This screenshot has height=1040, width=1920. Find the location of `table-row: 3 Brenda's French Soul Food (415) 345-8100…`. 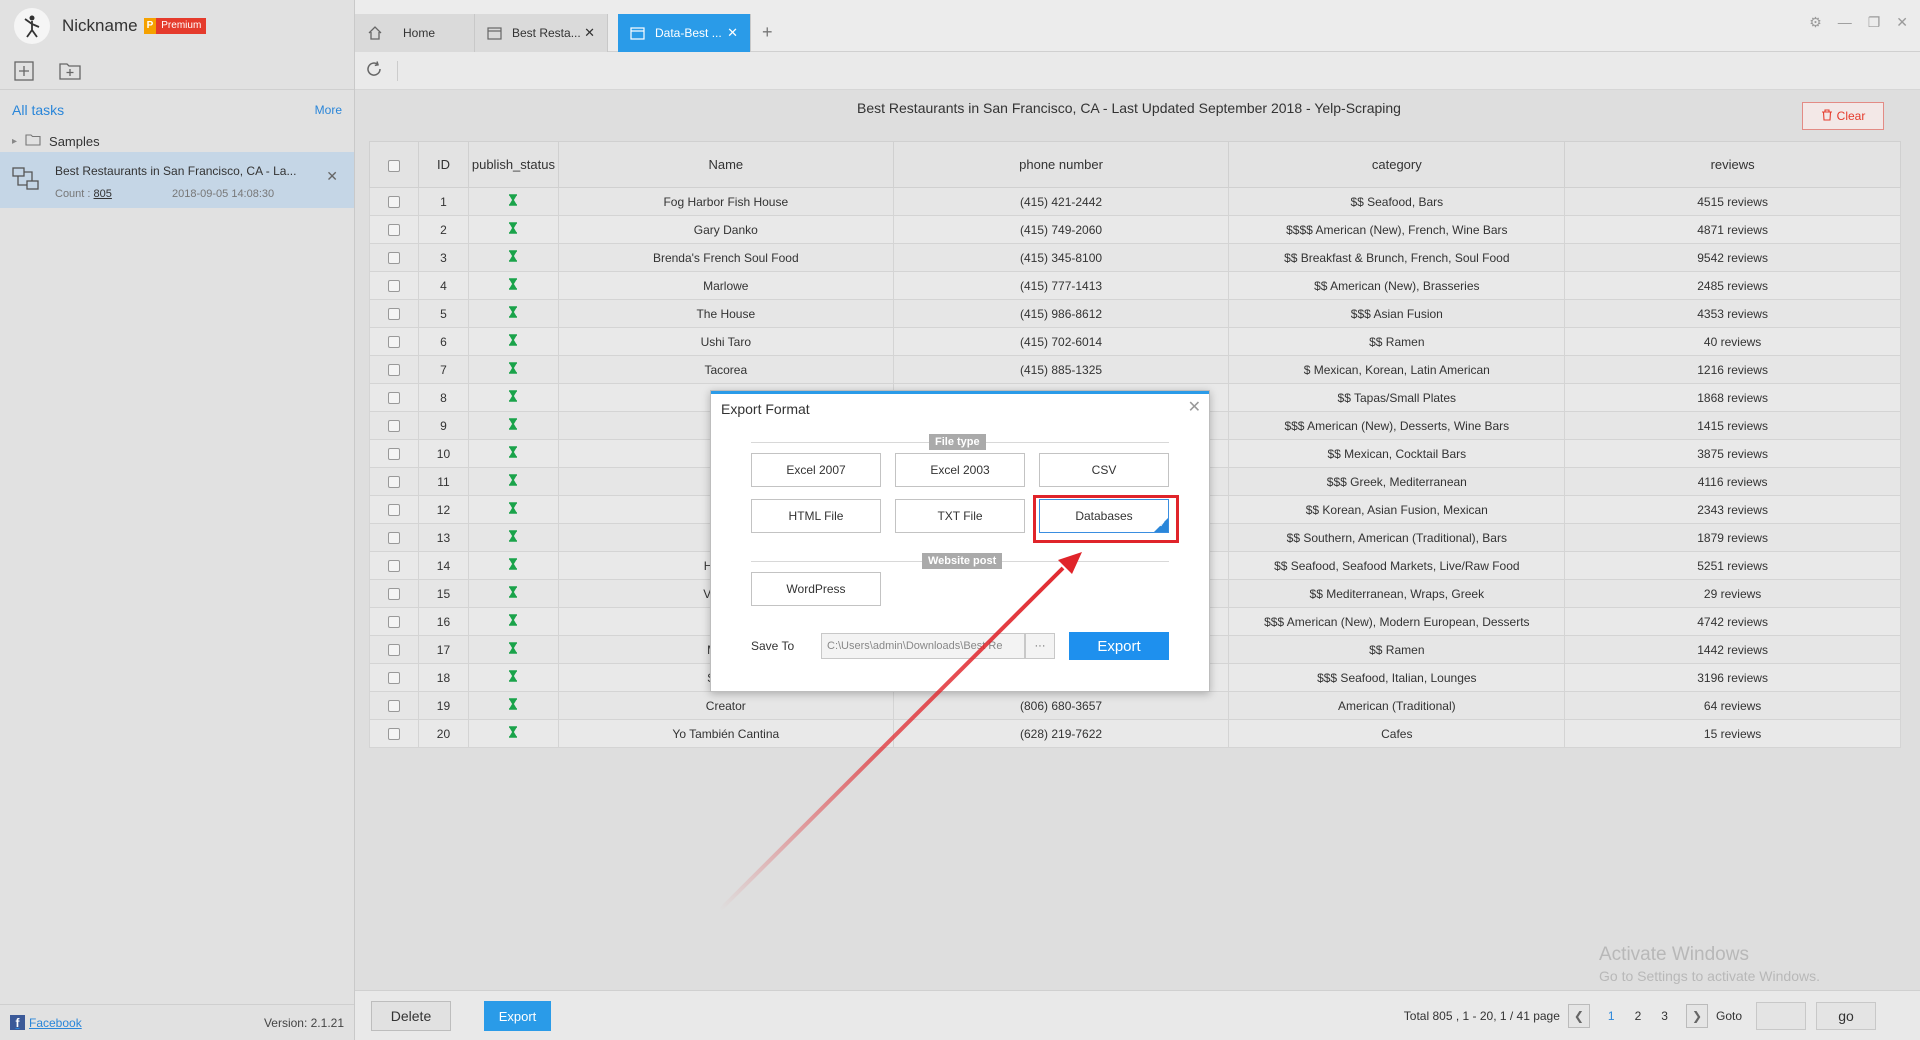

table-row: 3 Brenda's French Soul Food (415) 345-8100… is located at coordinates (1135, 257).